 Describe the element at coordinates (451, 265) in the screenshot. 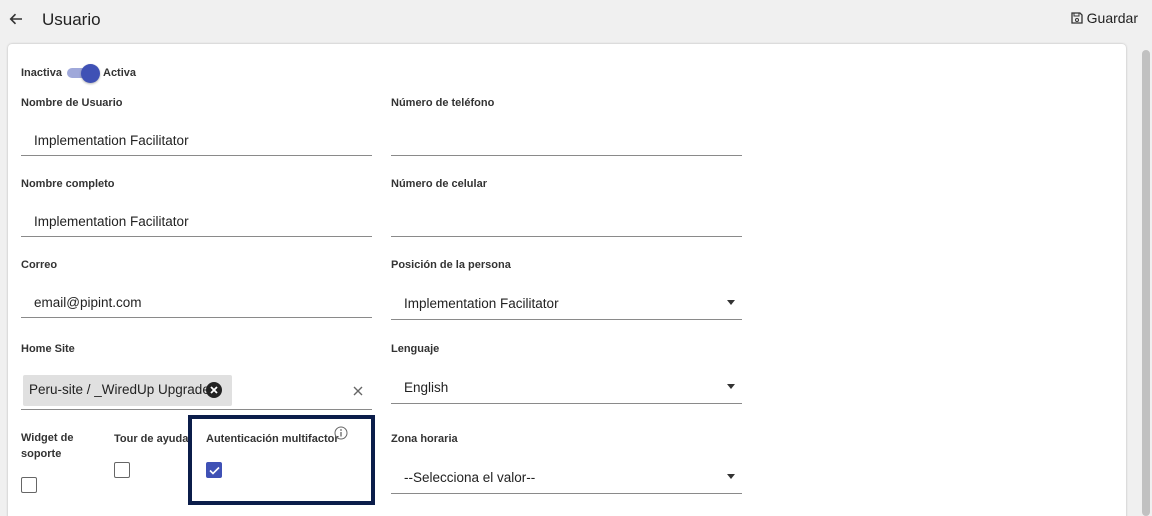

I see `position-label: Posición de la persona` at that location.